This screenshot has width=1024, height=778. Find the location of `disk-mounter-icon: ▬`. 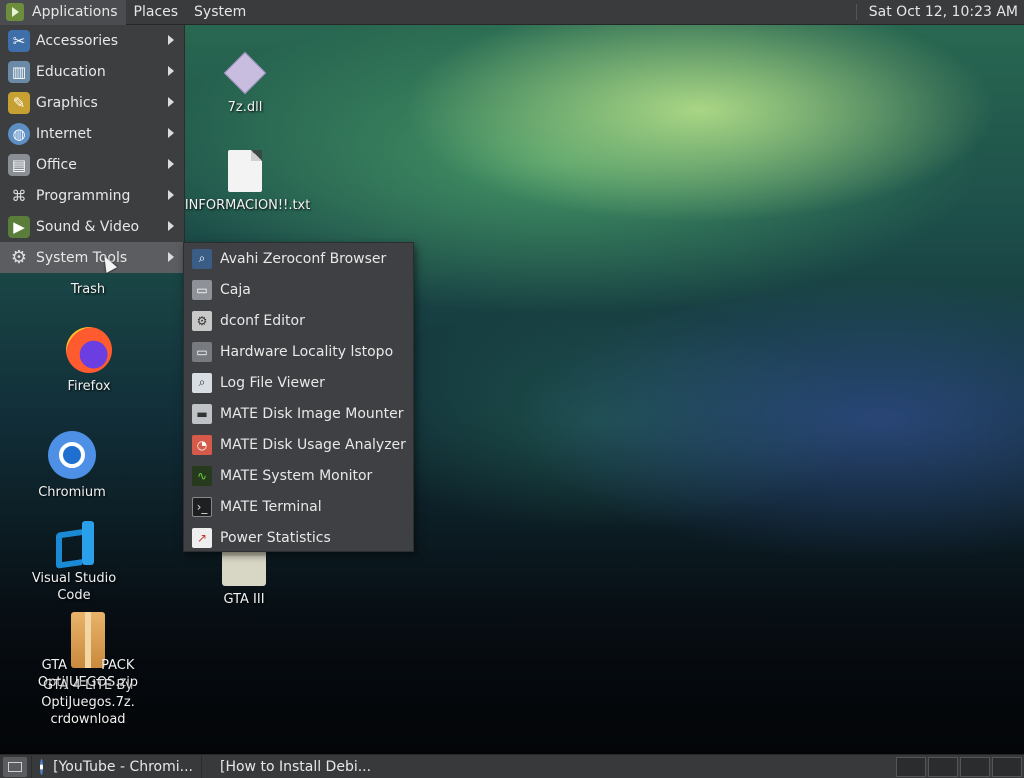

disk-mounter-icon: ▬ is located at coordinates (202, 413).